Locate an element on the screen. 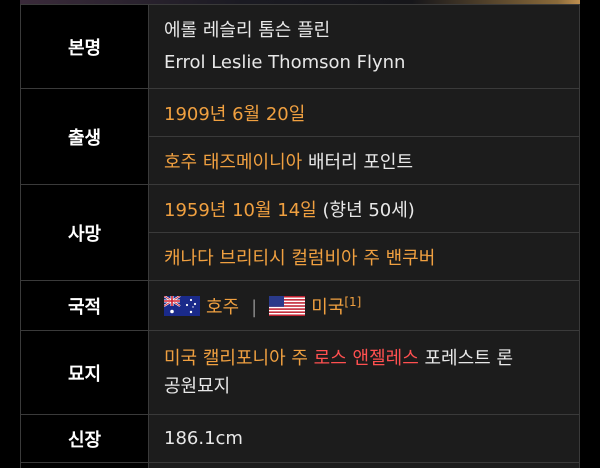 The width and height of the screenshot is (600, 468). birth-place-link: 호주 태즈메이니아 is located at coordinates (233, 162).